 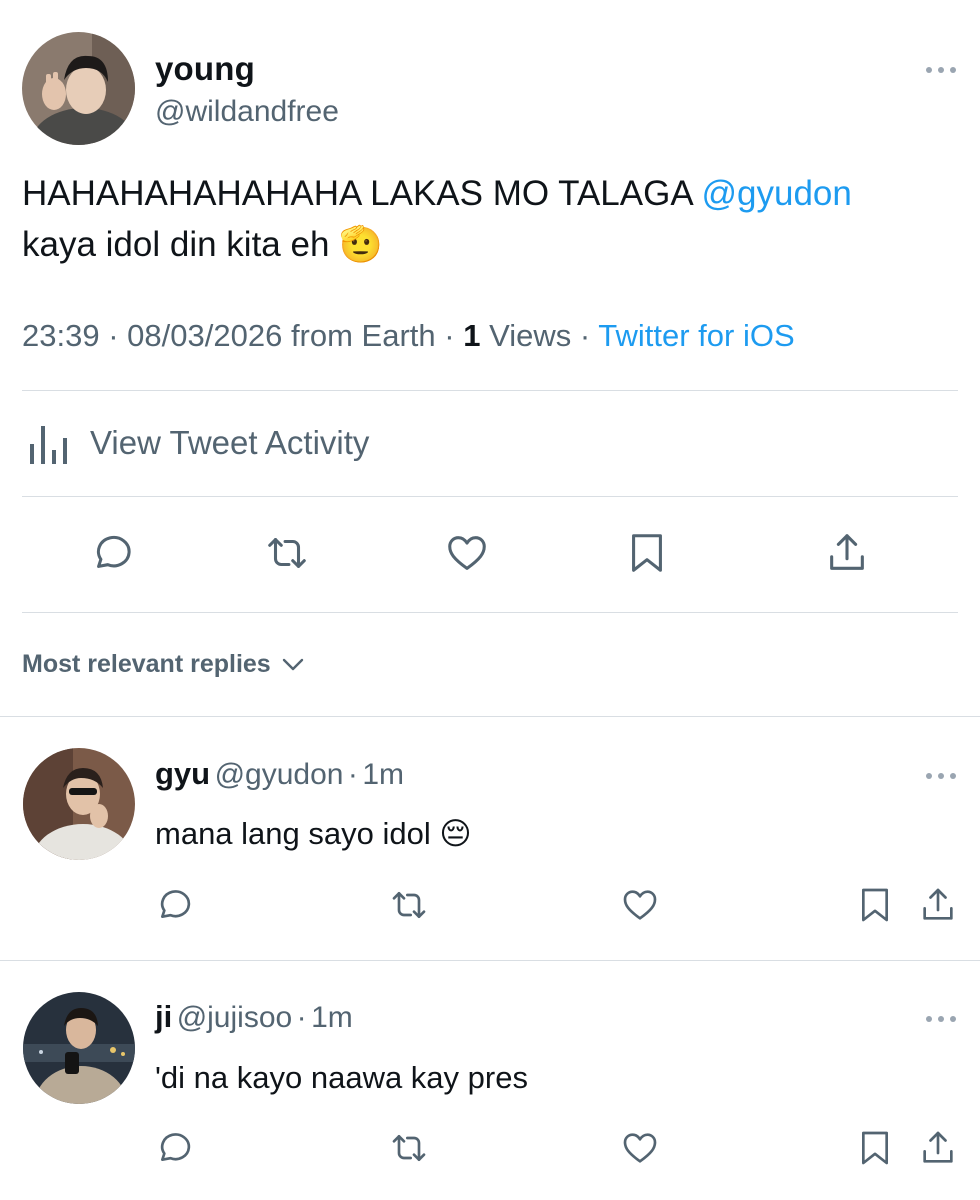 What do you see at coordinates (182, 773) in the screenshot?
I see `reply-author-name: gyu` at bounding box center [182, 773].